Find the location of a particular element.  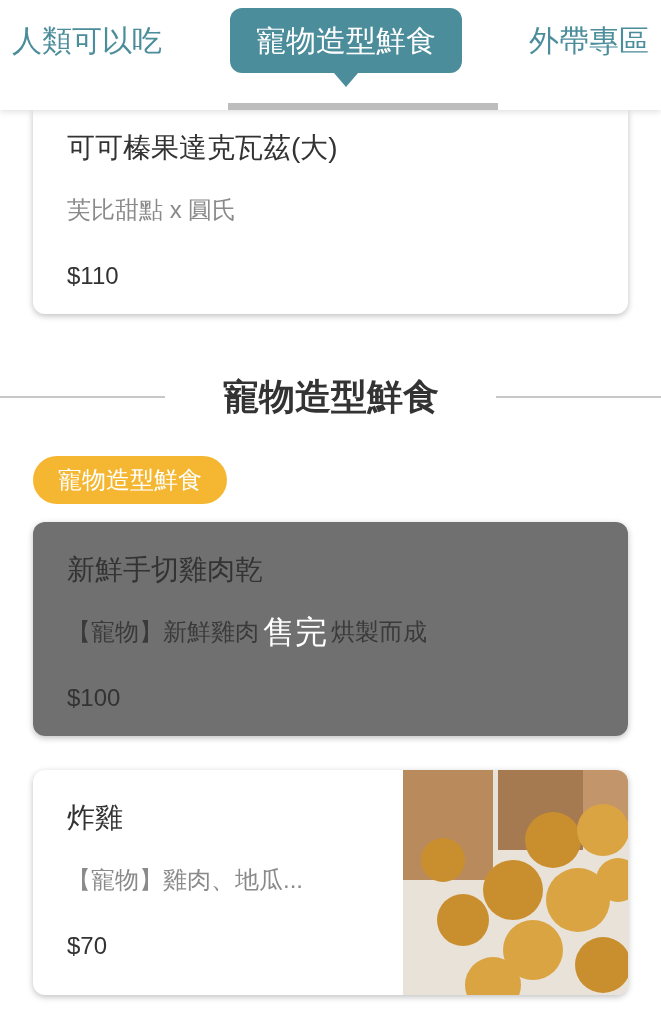

category-tag: 寵物造型鮮食 is located at coordinates (130, 480).